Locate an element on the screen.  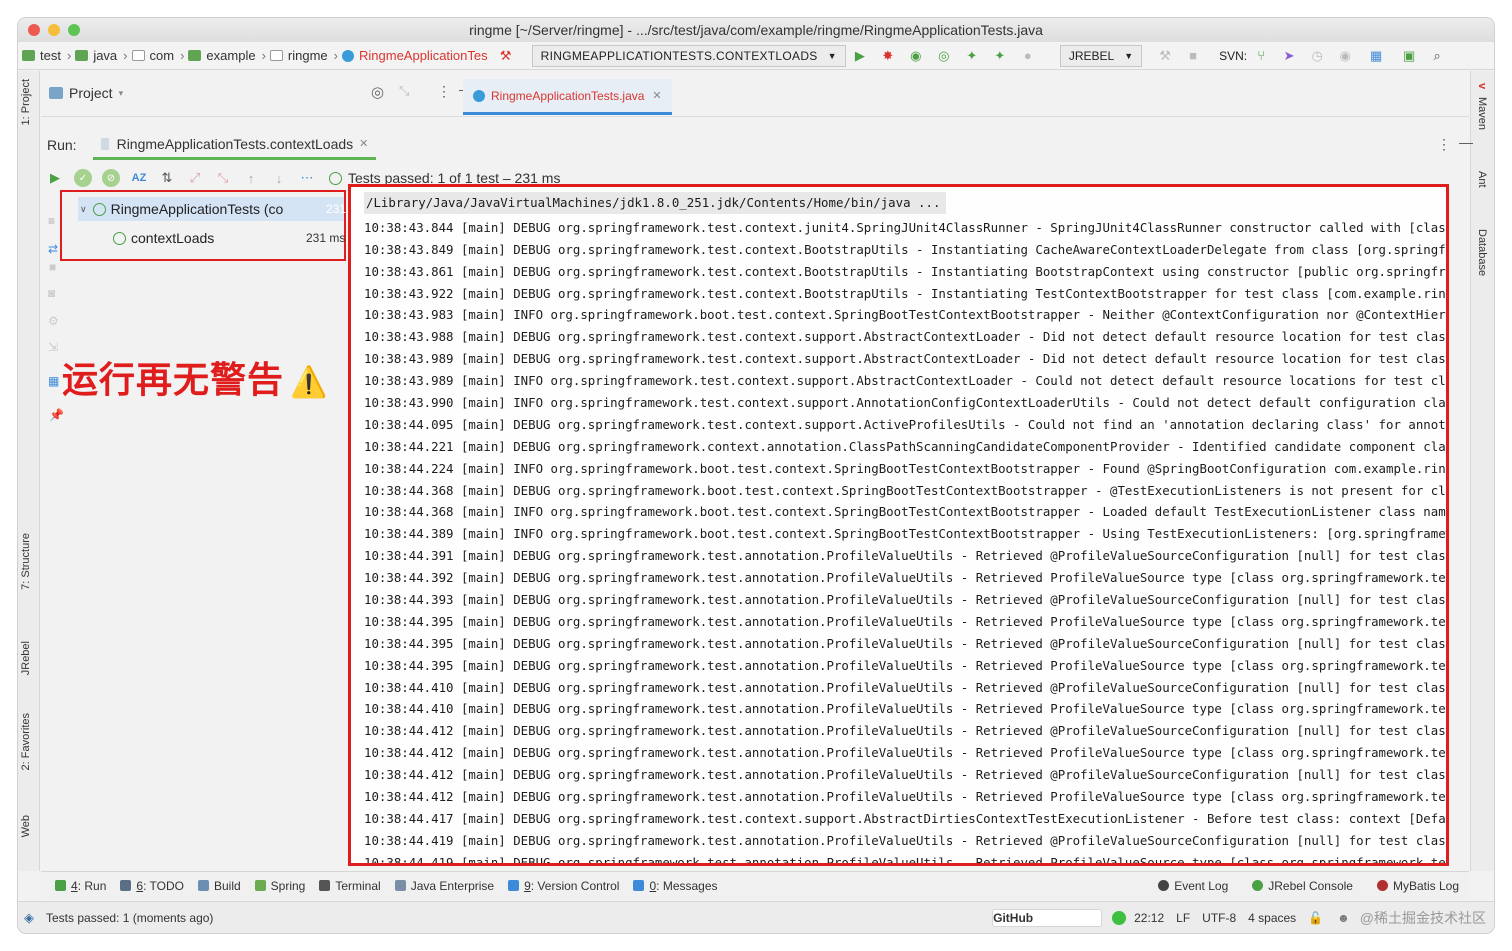
jrebel-debug-icon: ✦ is located at coordinates (1000, 56).